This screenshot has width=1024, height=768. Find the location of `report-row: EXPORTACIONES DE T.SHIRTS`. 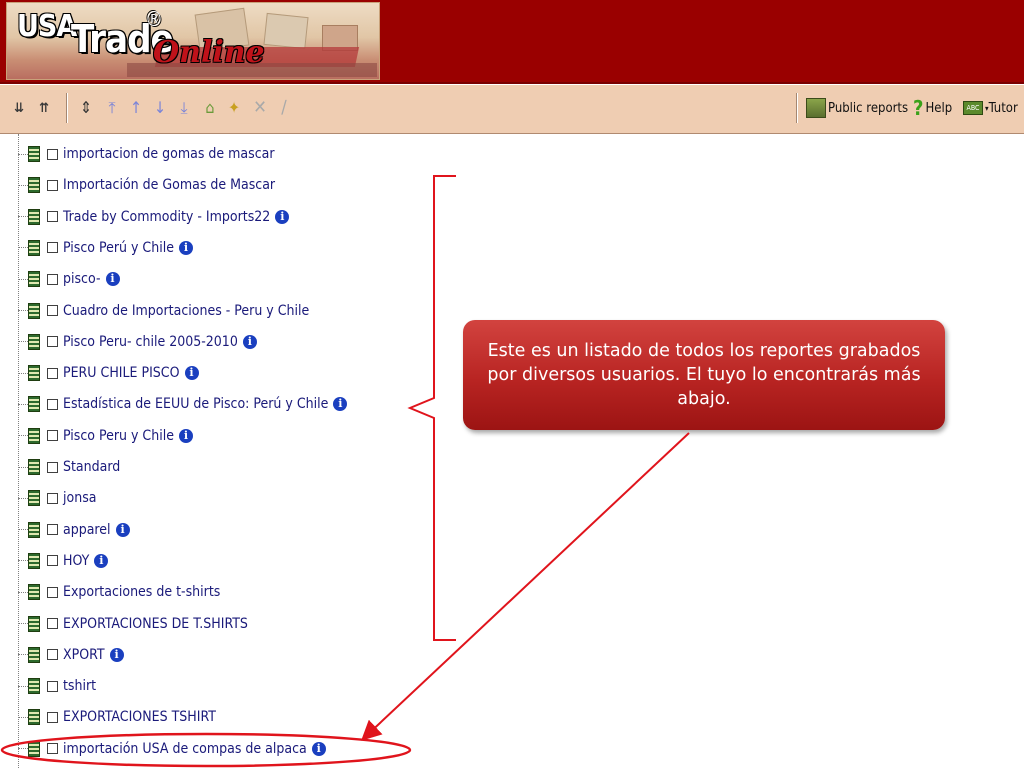

report-row: EXPORTACIONES DE T.SHIRTS is located at coordinates (133, 624).